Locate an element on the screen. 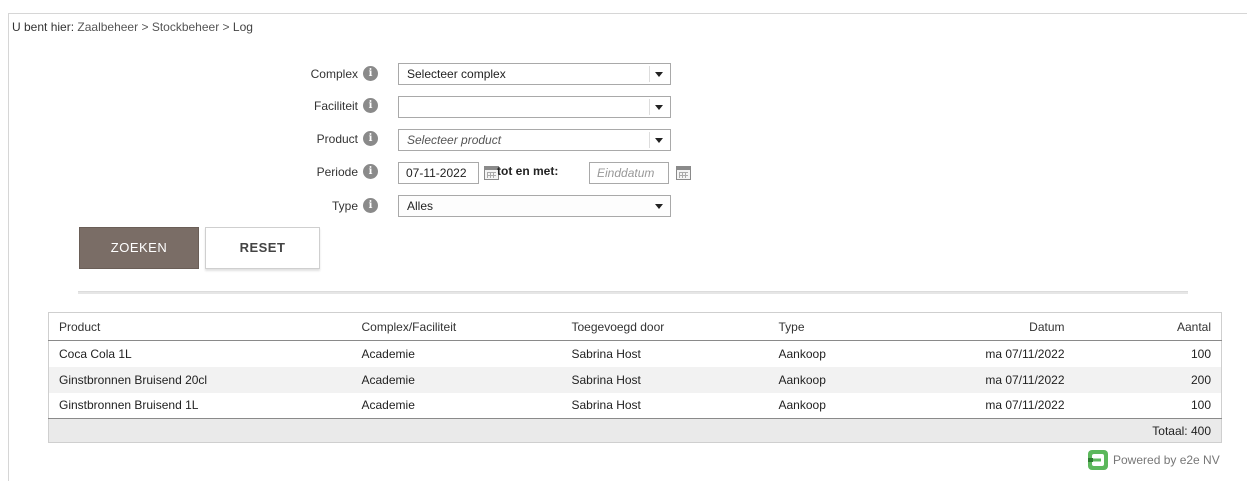 The image size is (1247, 481). breadcrumb-item-log: Log is located at coordinates (242, 27).